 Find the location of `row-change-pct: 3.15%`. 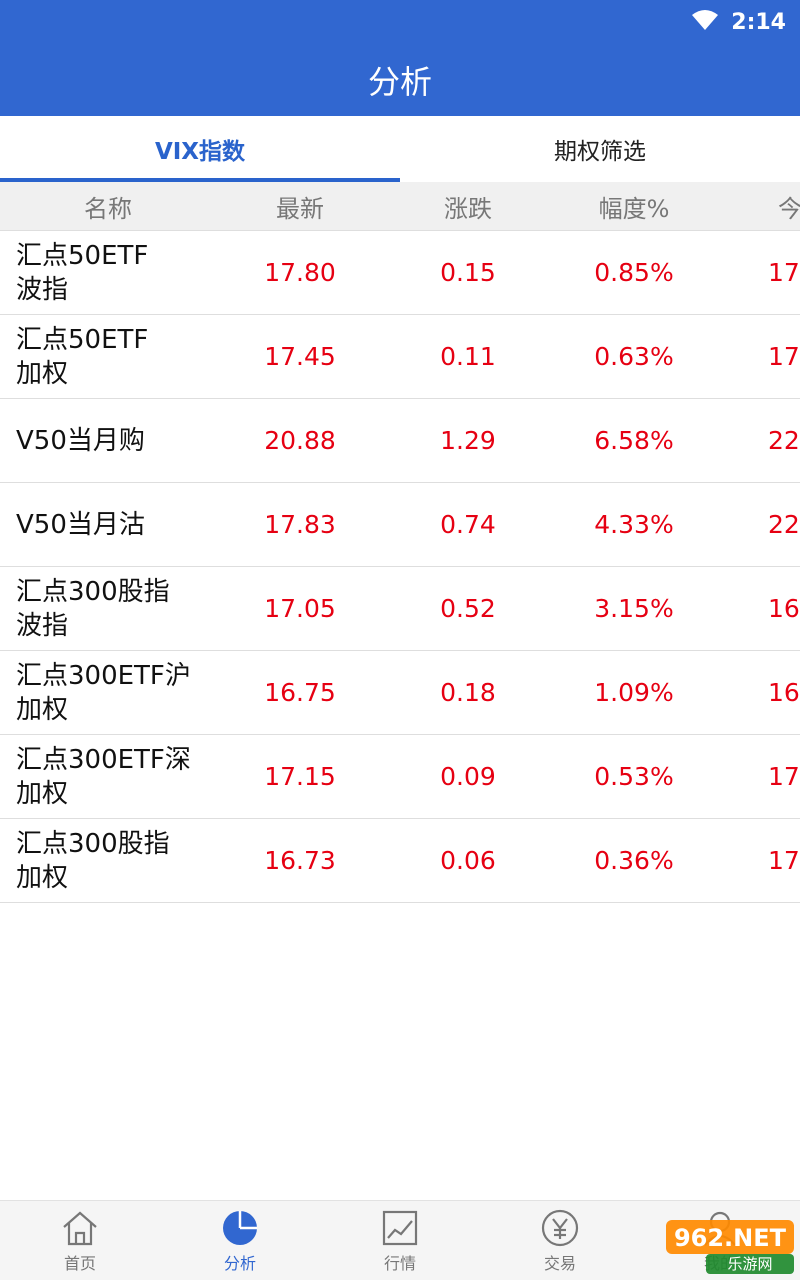

row-change-pct: 3.15% is located at coordinates (634, 608).